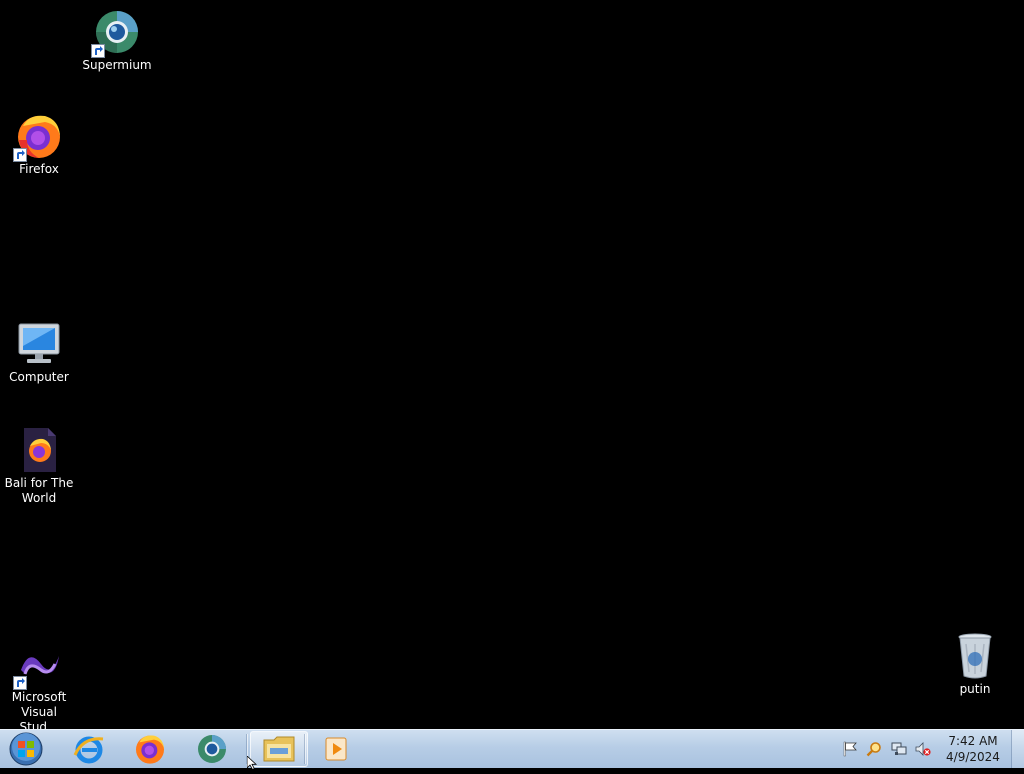  Describe the element at coordinates (1017, 749) in the screenshot. I see `show-desktop-button` at that location.